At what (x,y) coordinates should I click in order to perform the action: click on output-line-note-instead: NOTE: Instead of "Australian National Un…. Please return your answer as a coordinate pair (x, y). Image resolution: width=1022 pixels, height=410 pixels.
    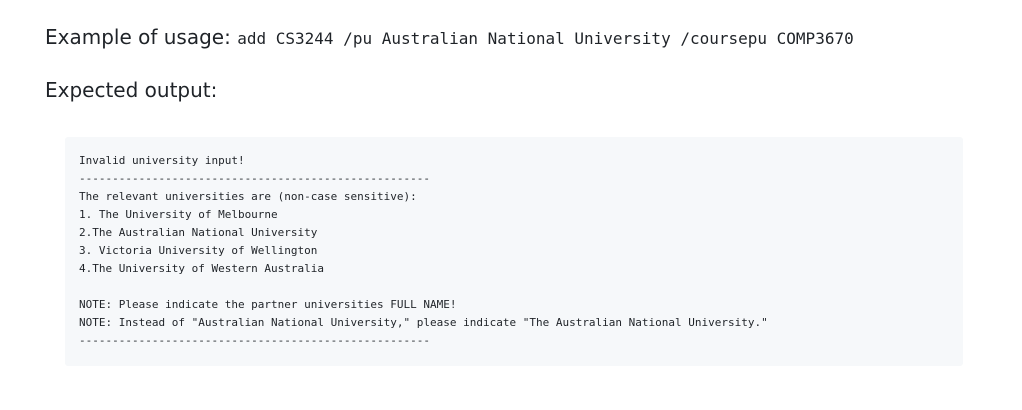
    Looking at the image, I should click on (423, 322).